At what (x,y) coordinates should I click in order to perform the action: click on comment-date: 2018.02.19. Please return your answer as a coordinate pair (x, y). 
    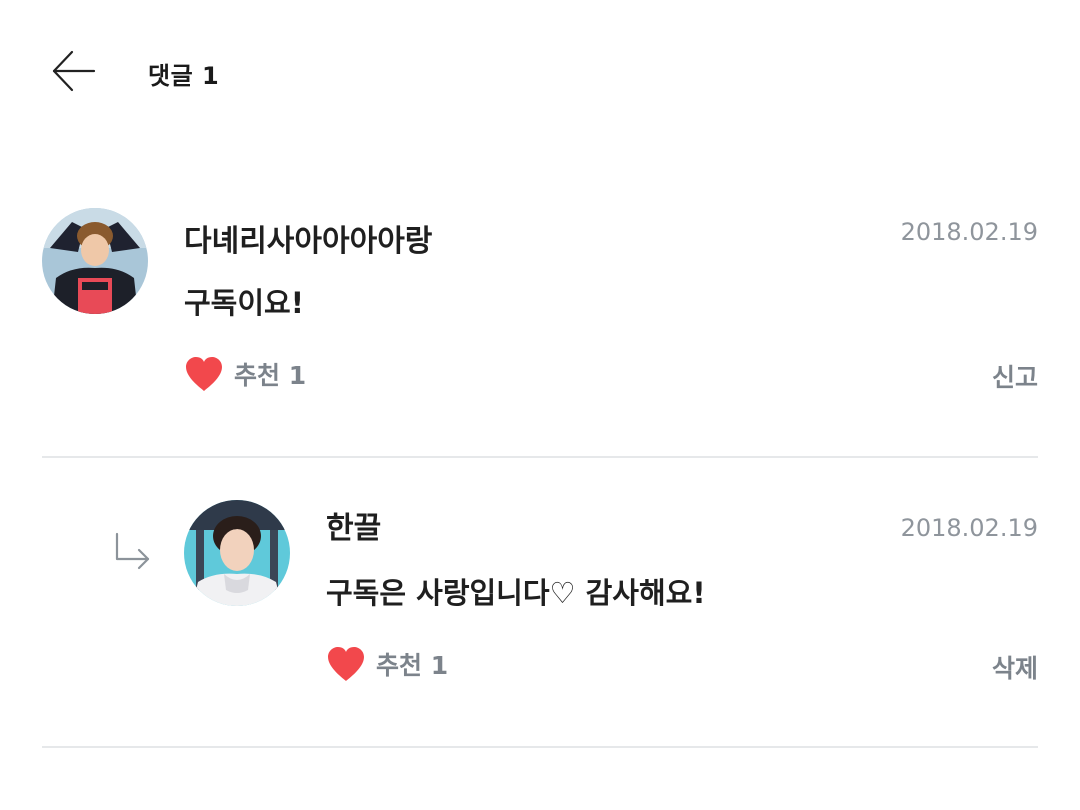
    Looking at the image, I should click on (969, 232).